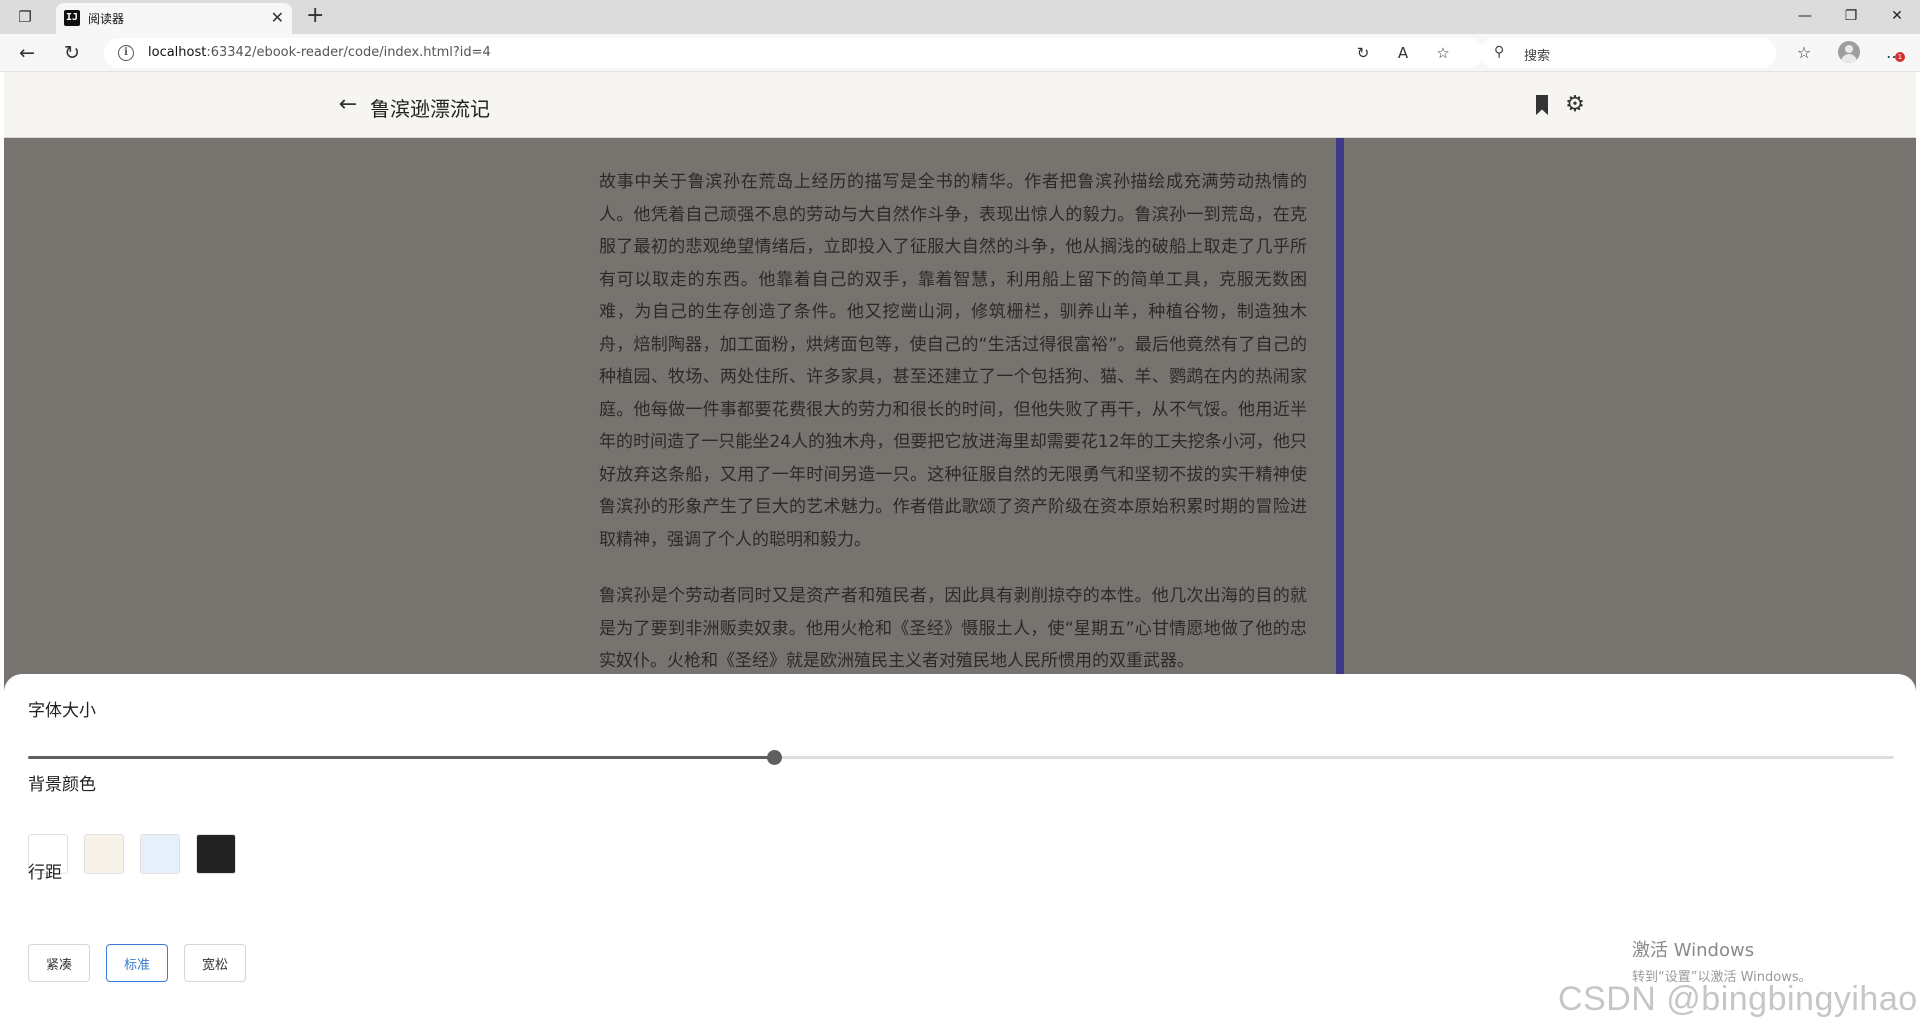 This screenshot has width=1920, height=1032. I want to click on bg-swatch-cream, so click(104, 854).